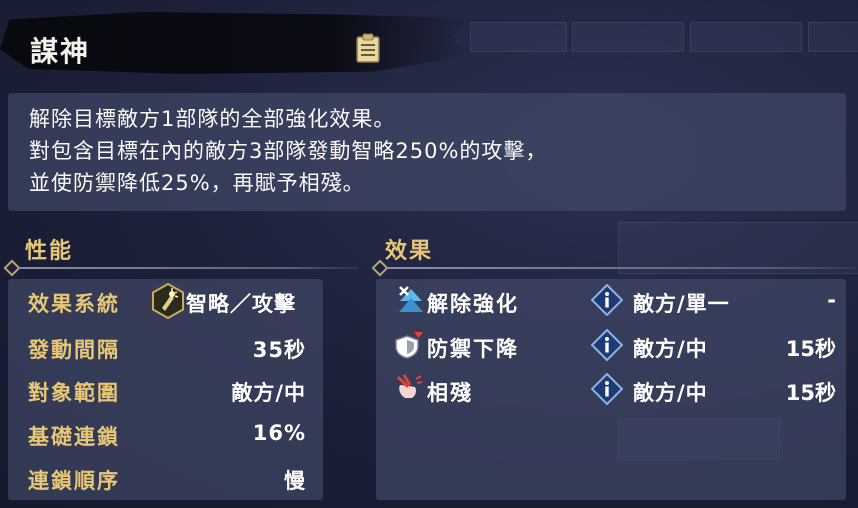 This screenshot has width=858, height=508. What do you see at coordinates (49, 251) in the screenshot?
I see `performance-heading: 性能` at bounding box center [49, 251].